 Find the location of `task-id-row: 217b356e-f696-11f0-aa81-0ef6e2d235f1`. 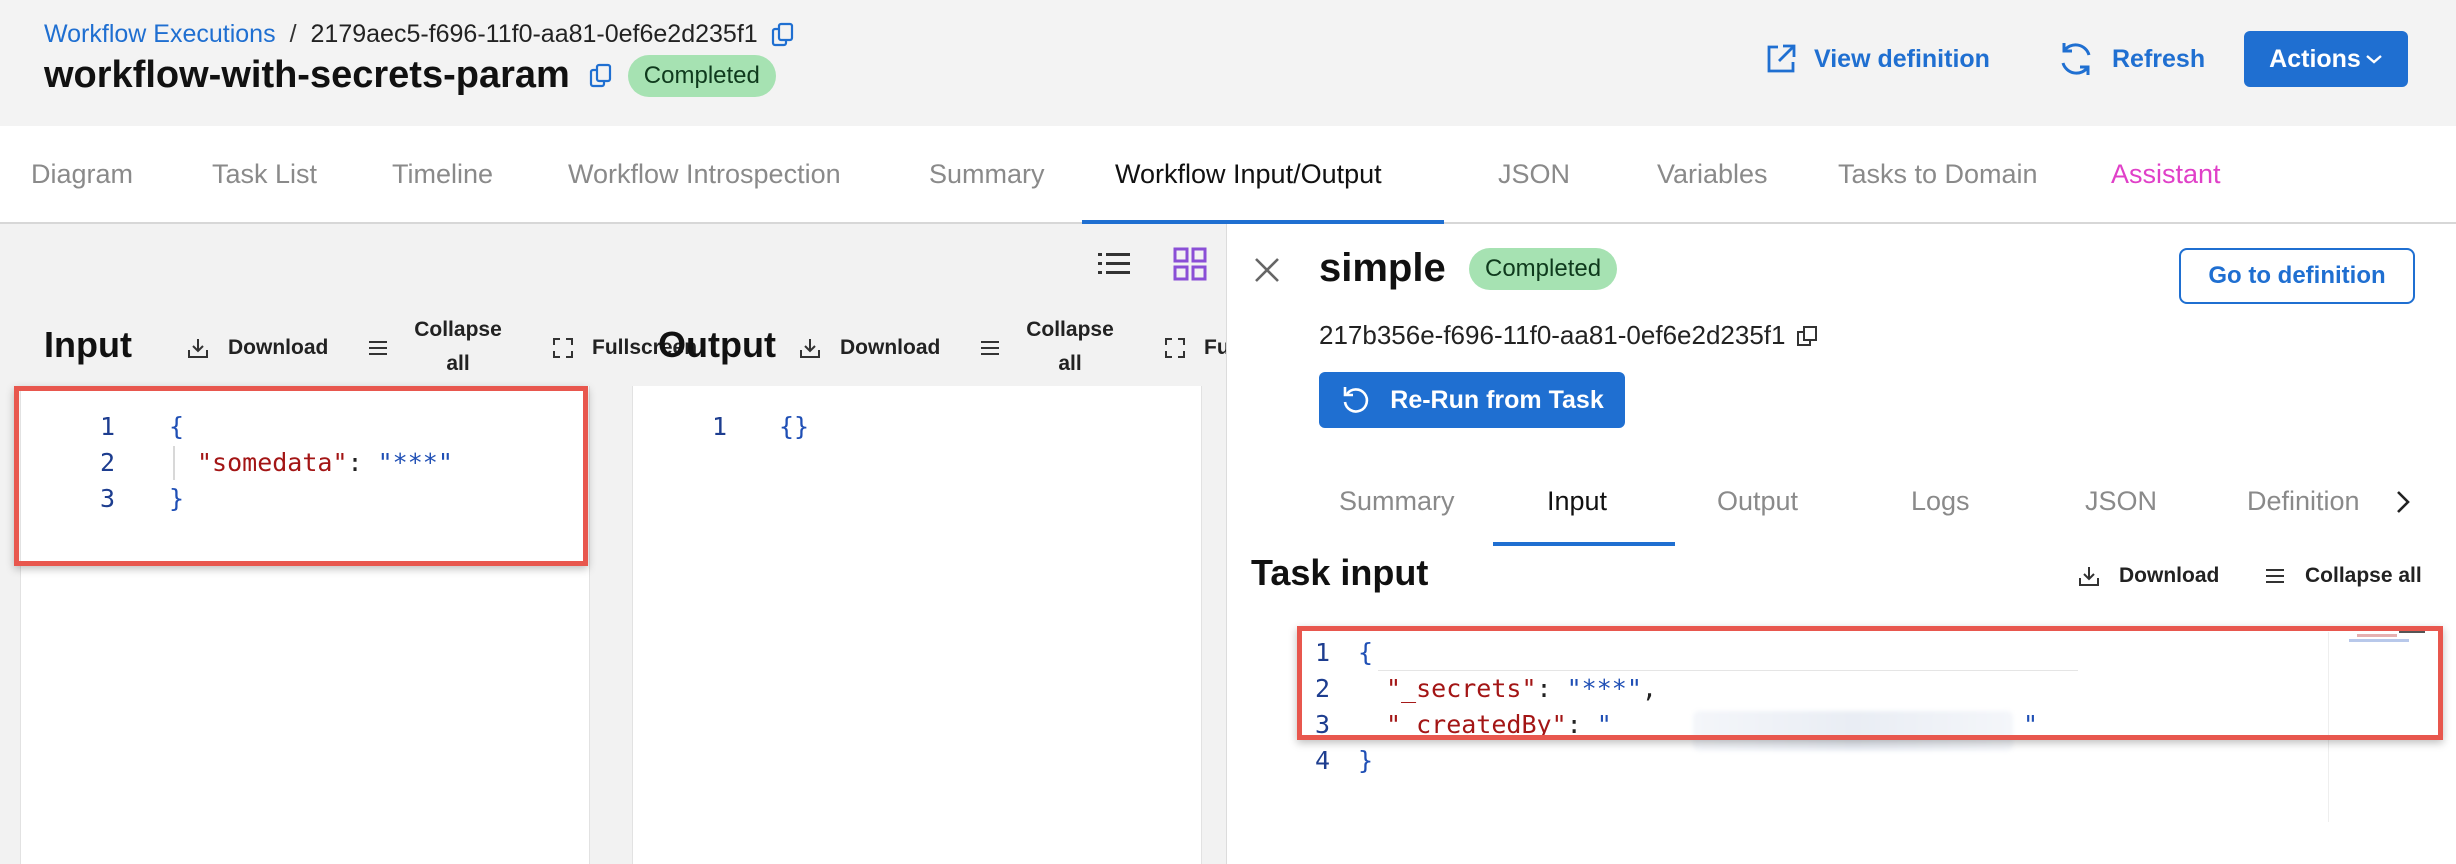

task-id-row: 217b356e-f696-11f0-aa81-0ef6e2d235f1 is located at coordinates (1570, 335).